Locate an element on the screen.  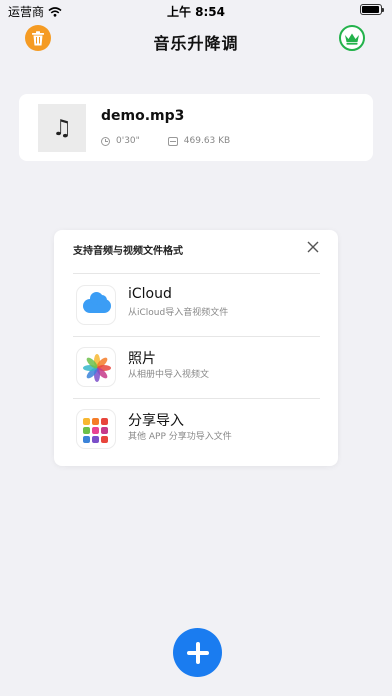
option-subtitle: 从iCloud导入音视频文件 is located at coordinates (178, 313).